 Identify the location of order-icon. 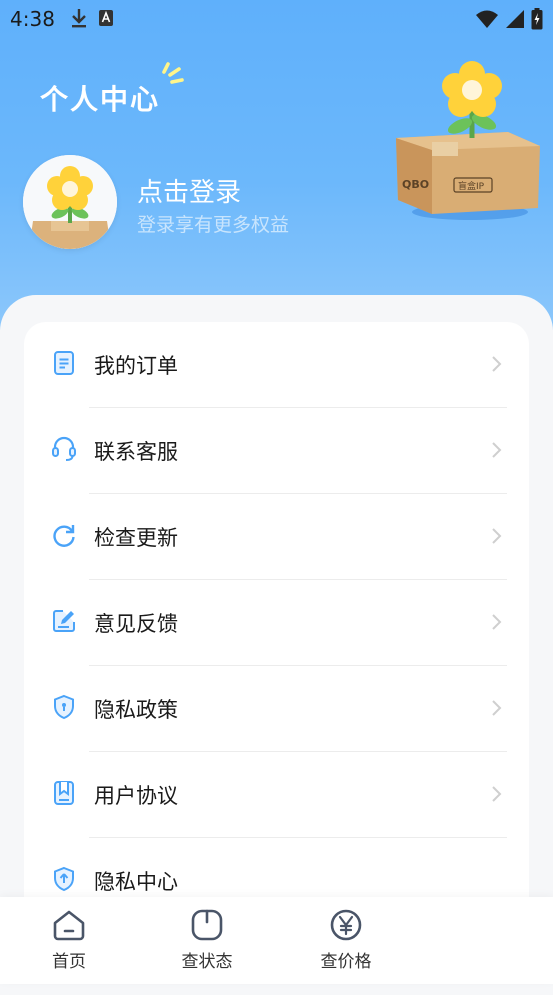
(64, 363).